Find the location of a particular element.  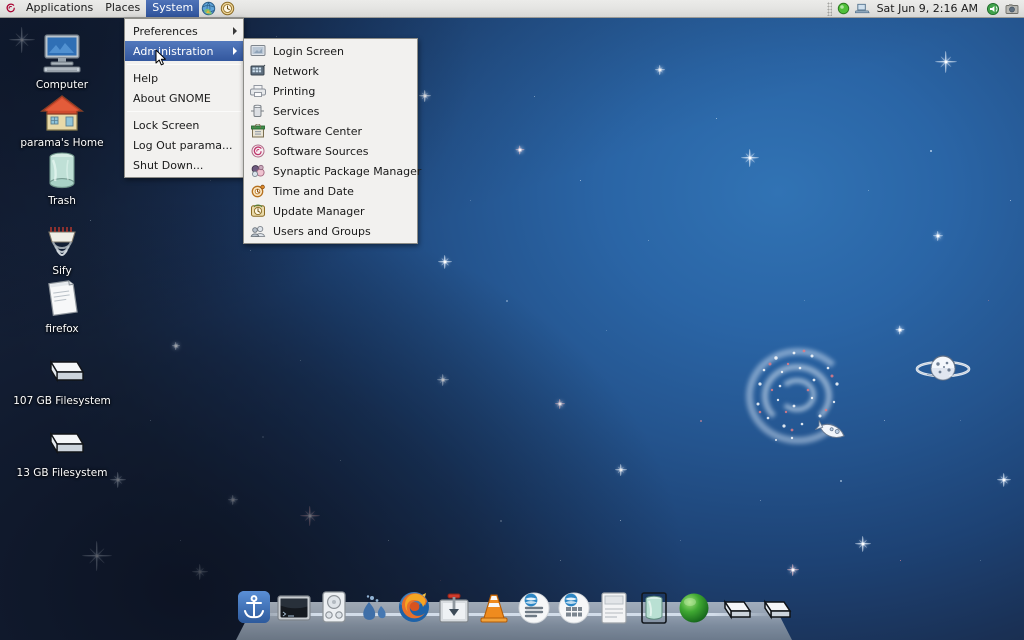

dock-item-music-player is located at coordinates (334, 606).